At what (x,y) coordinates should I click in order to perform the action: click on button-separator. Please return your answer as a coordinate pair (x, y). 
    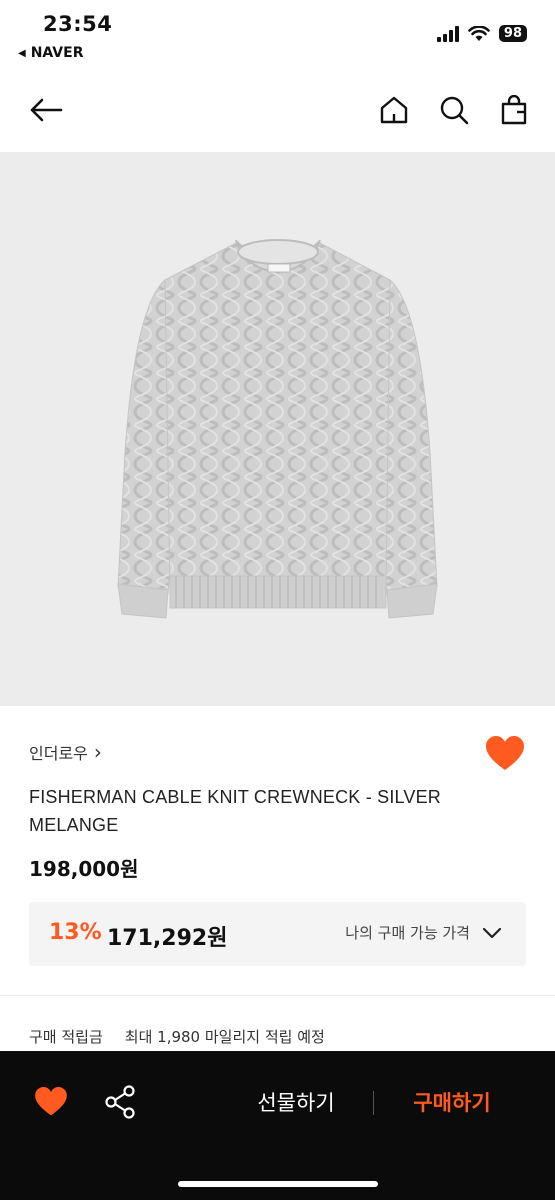
    Looking at the image, I should click on (373, 1103).